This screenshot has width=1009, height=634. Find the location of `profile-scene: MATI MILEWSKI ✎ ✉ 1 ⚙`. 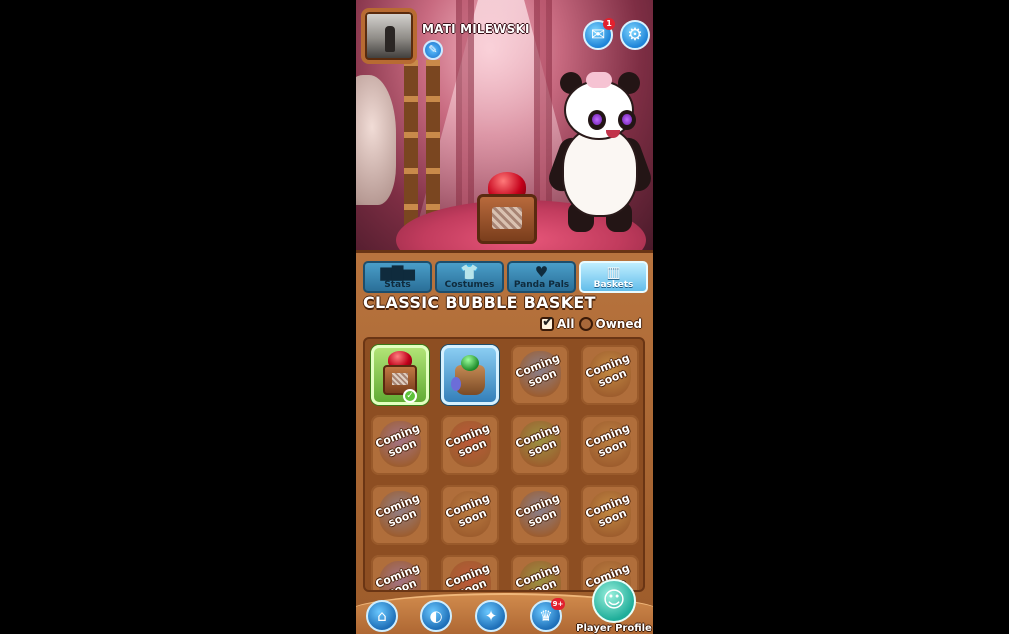

profile-scene: MATI MILEWSKI ✎ ✉ 1 ⚙ is located at coordinates (504, 125).